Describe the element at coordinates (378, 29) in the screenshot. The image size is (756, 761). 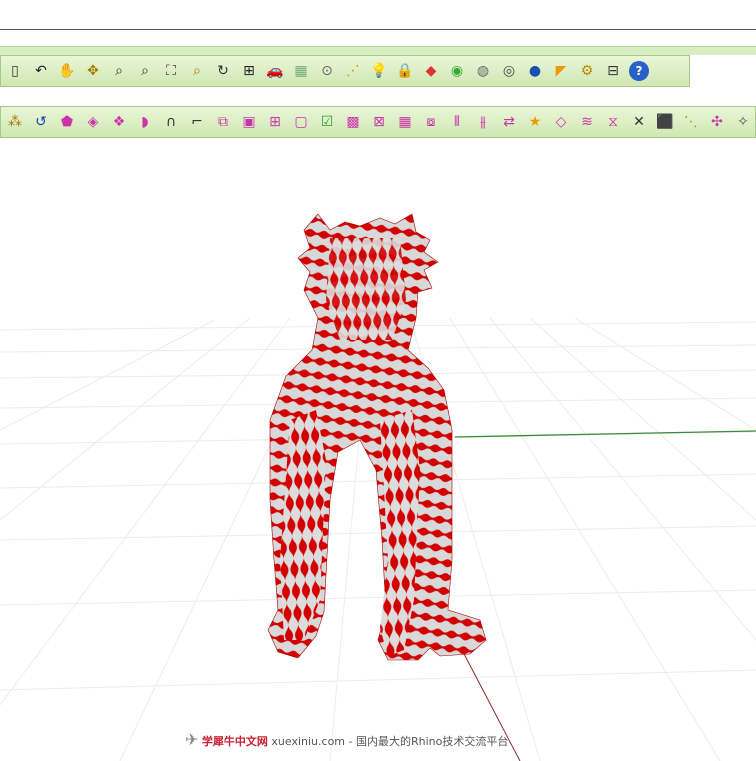
I see `window-top-border` at that location.